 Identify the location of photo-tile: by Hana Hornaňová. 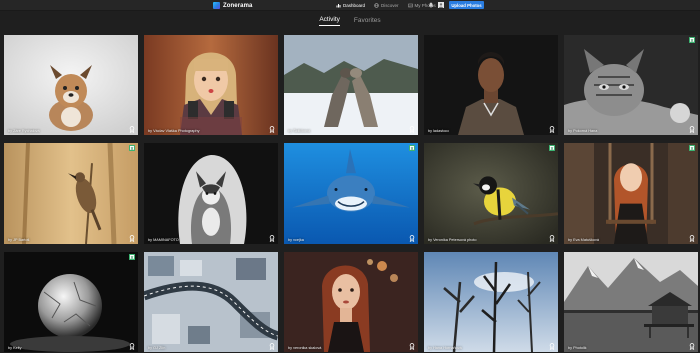
(491, 302).